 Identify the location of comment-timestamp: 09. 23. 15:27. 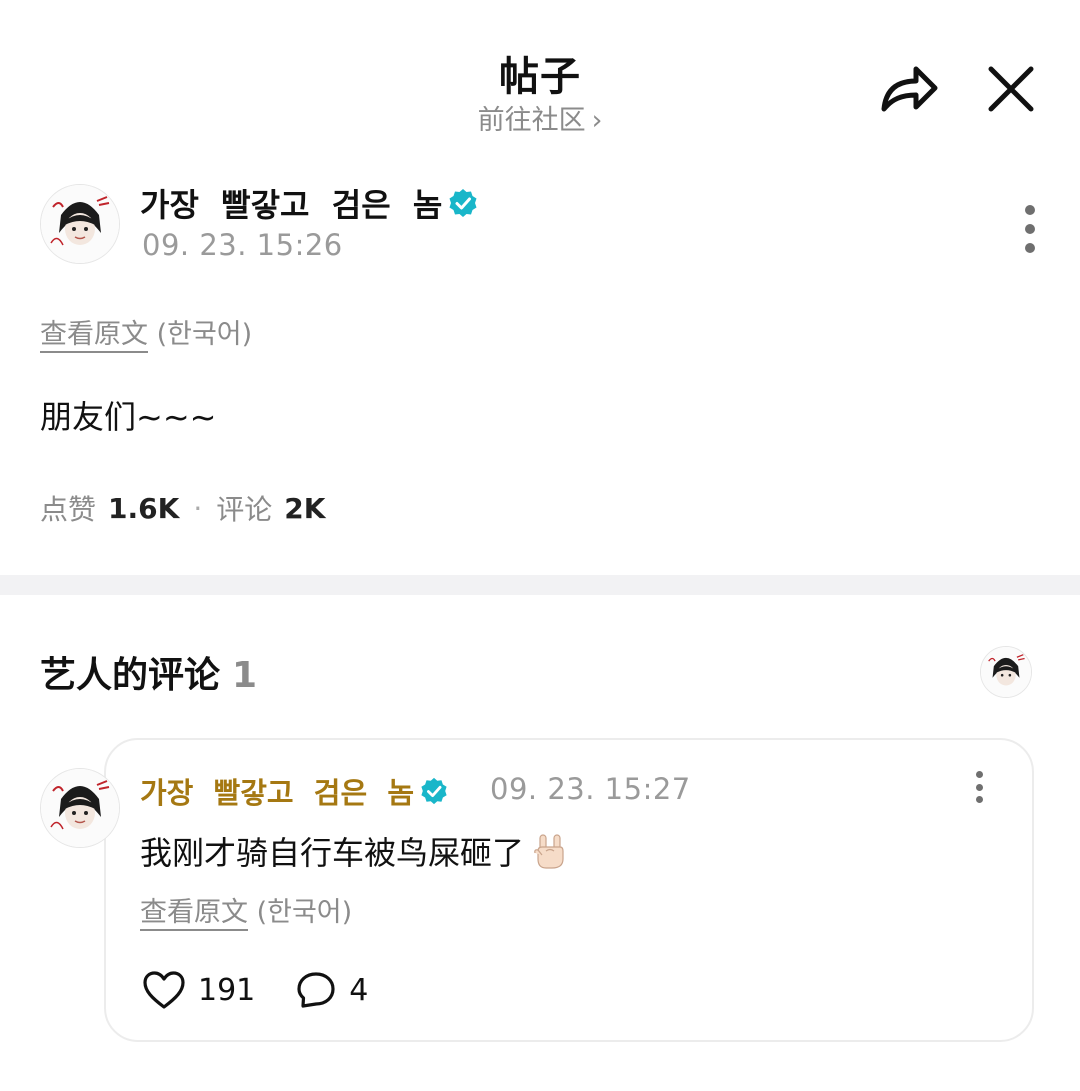
(590, 789).